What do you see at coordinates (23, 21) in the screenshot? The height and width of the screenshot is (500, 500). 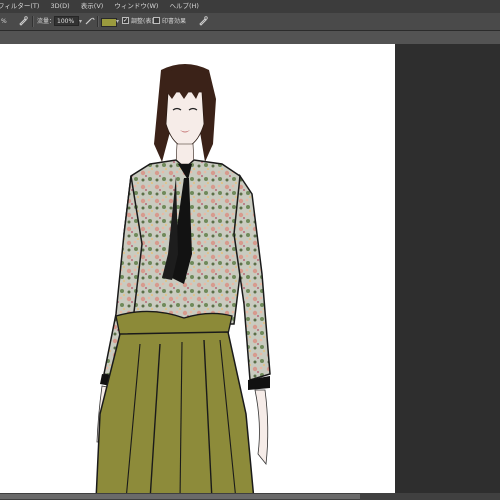 I see `brush-pressure-icon` at bounding box center [23, 21].